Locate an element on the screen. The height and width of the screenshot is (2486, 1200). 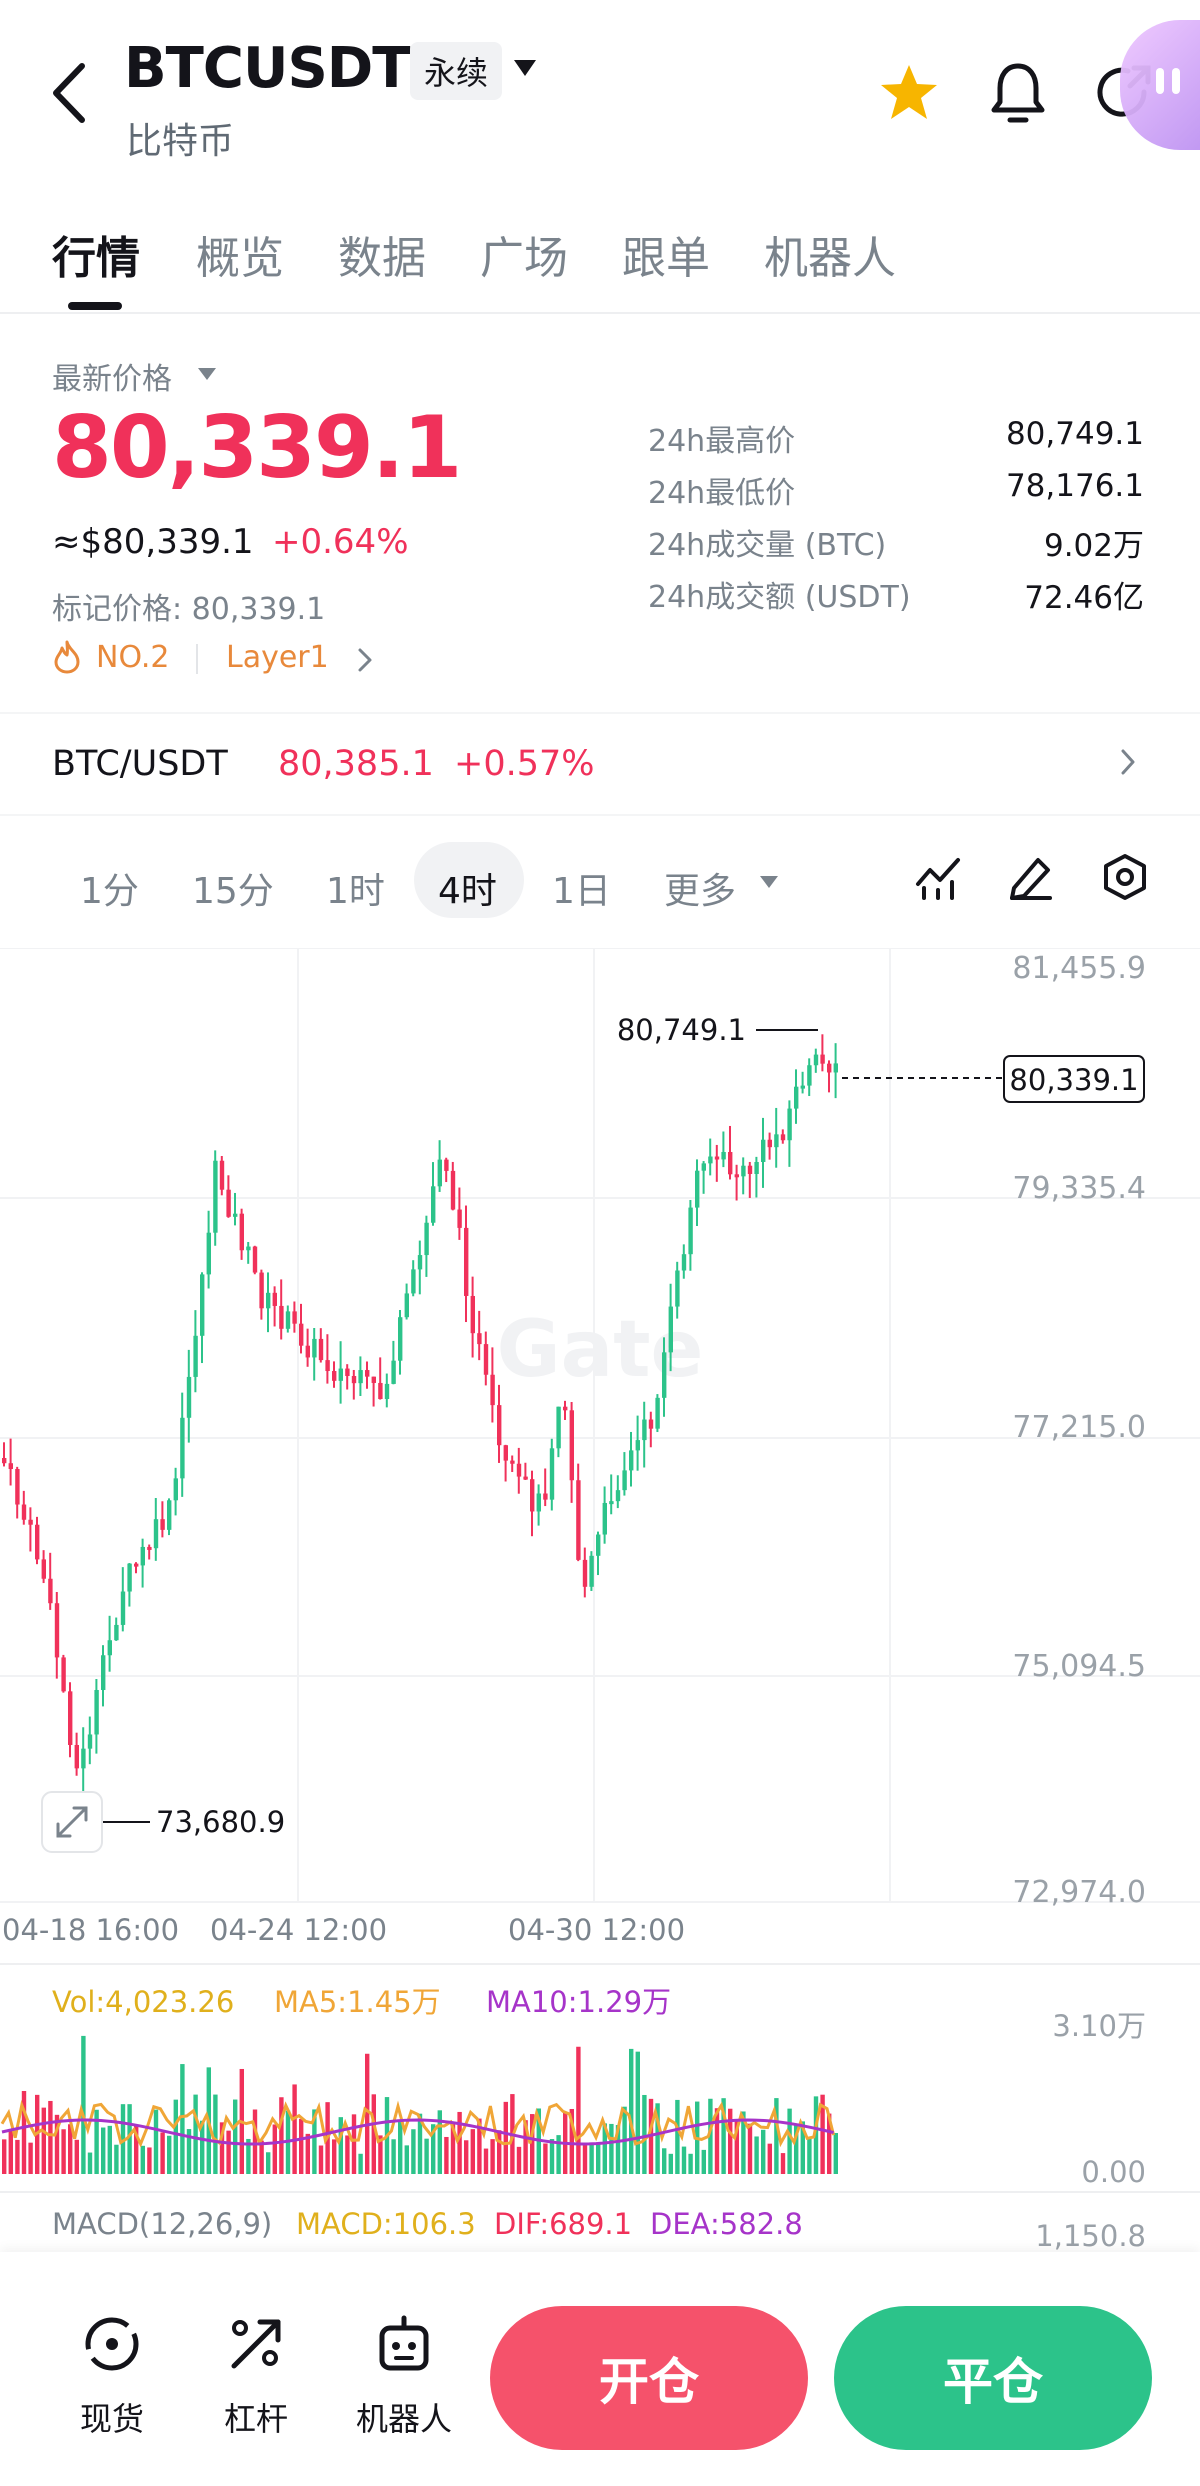
spot-label: 现货 is located at coordinates (112, 2417).